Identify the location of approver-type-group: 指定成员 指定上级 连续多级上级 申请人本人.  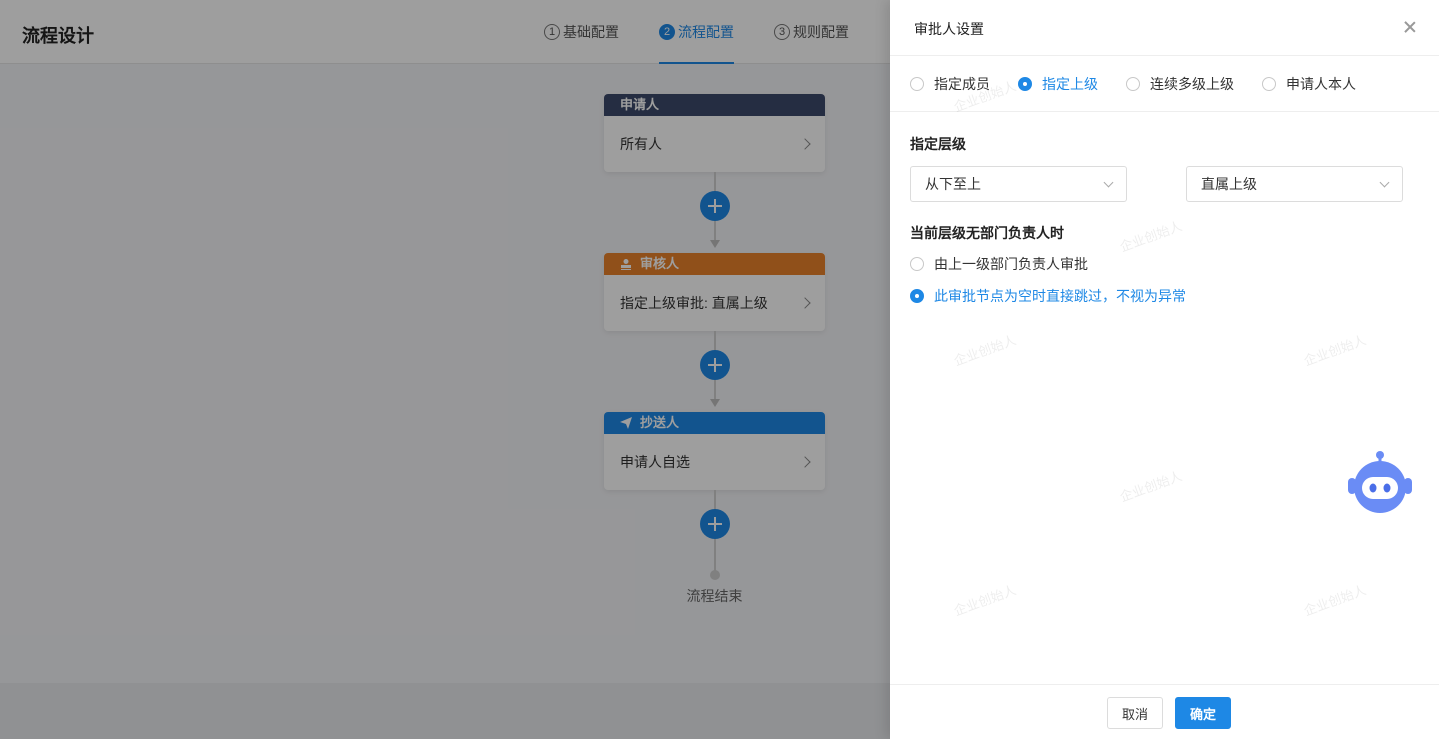
(1164, 84).